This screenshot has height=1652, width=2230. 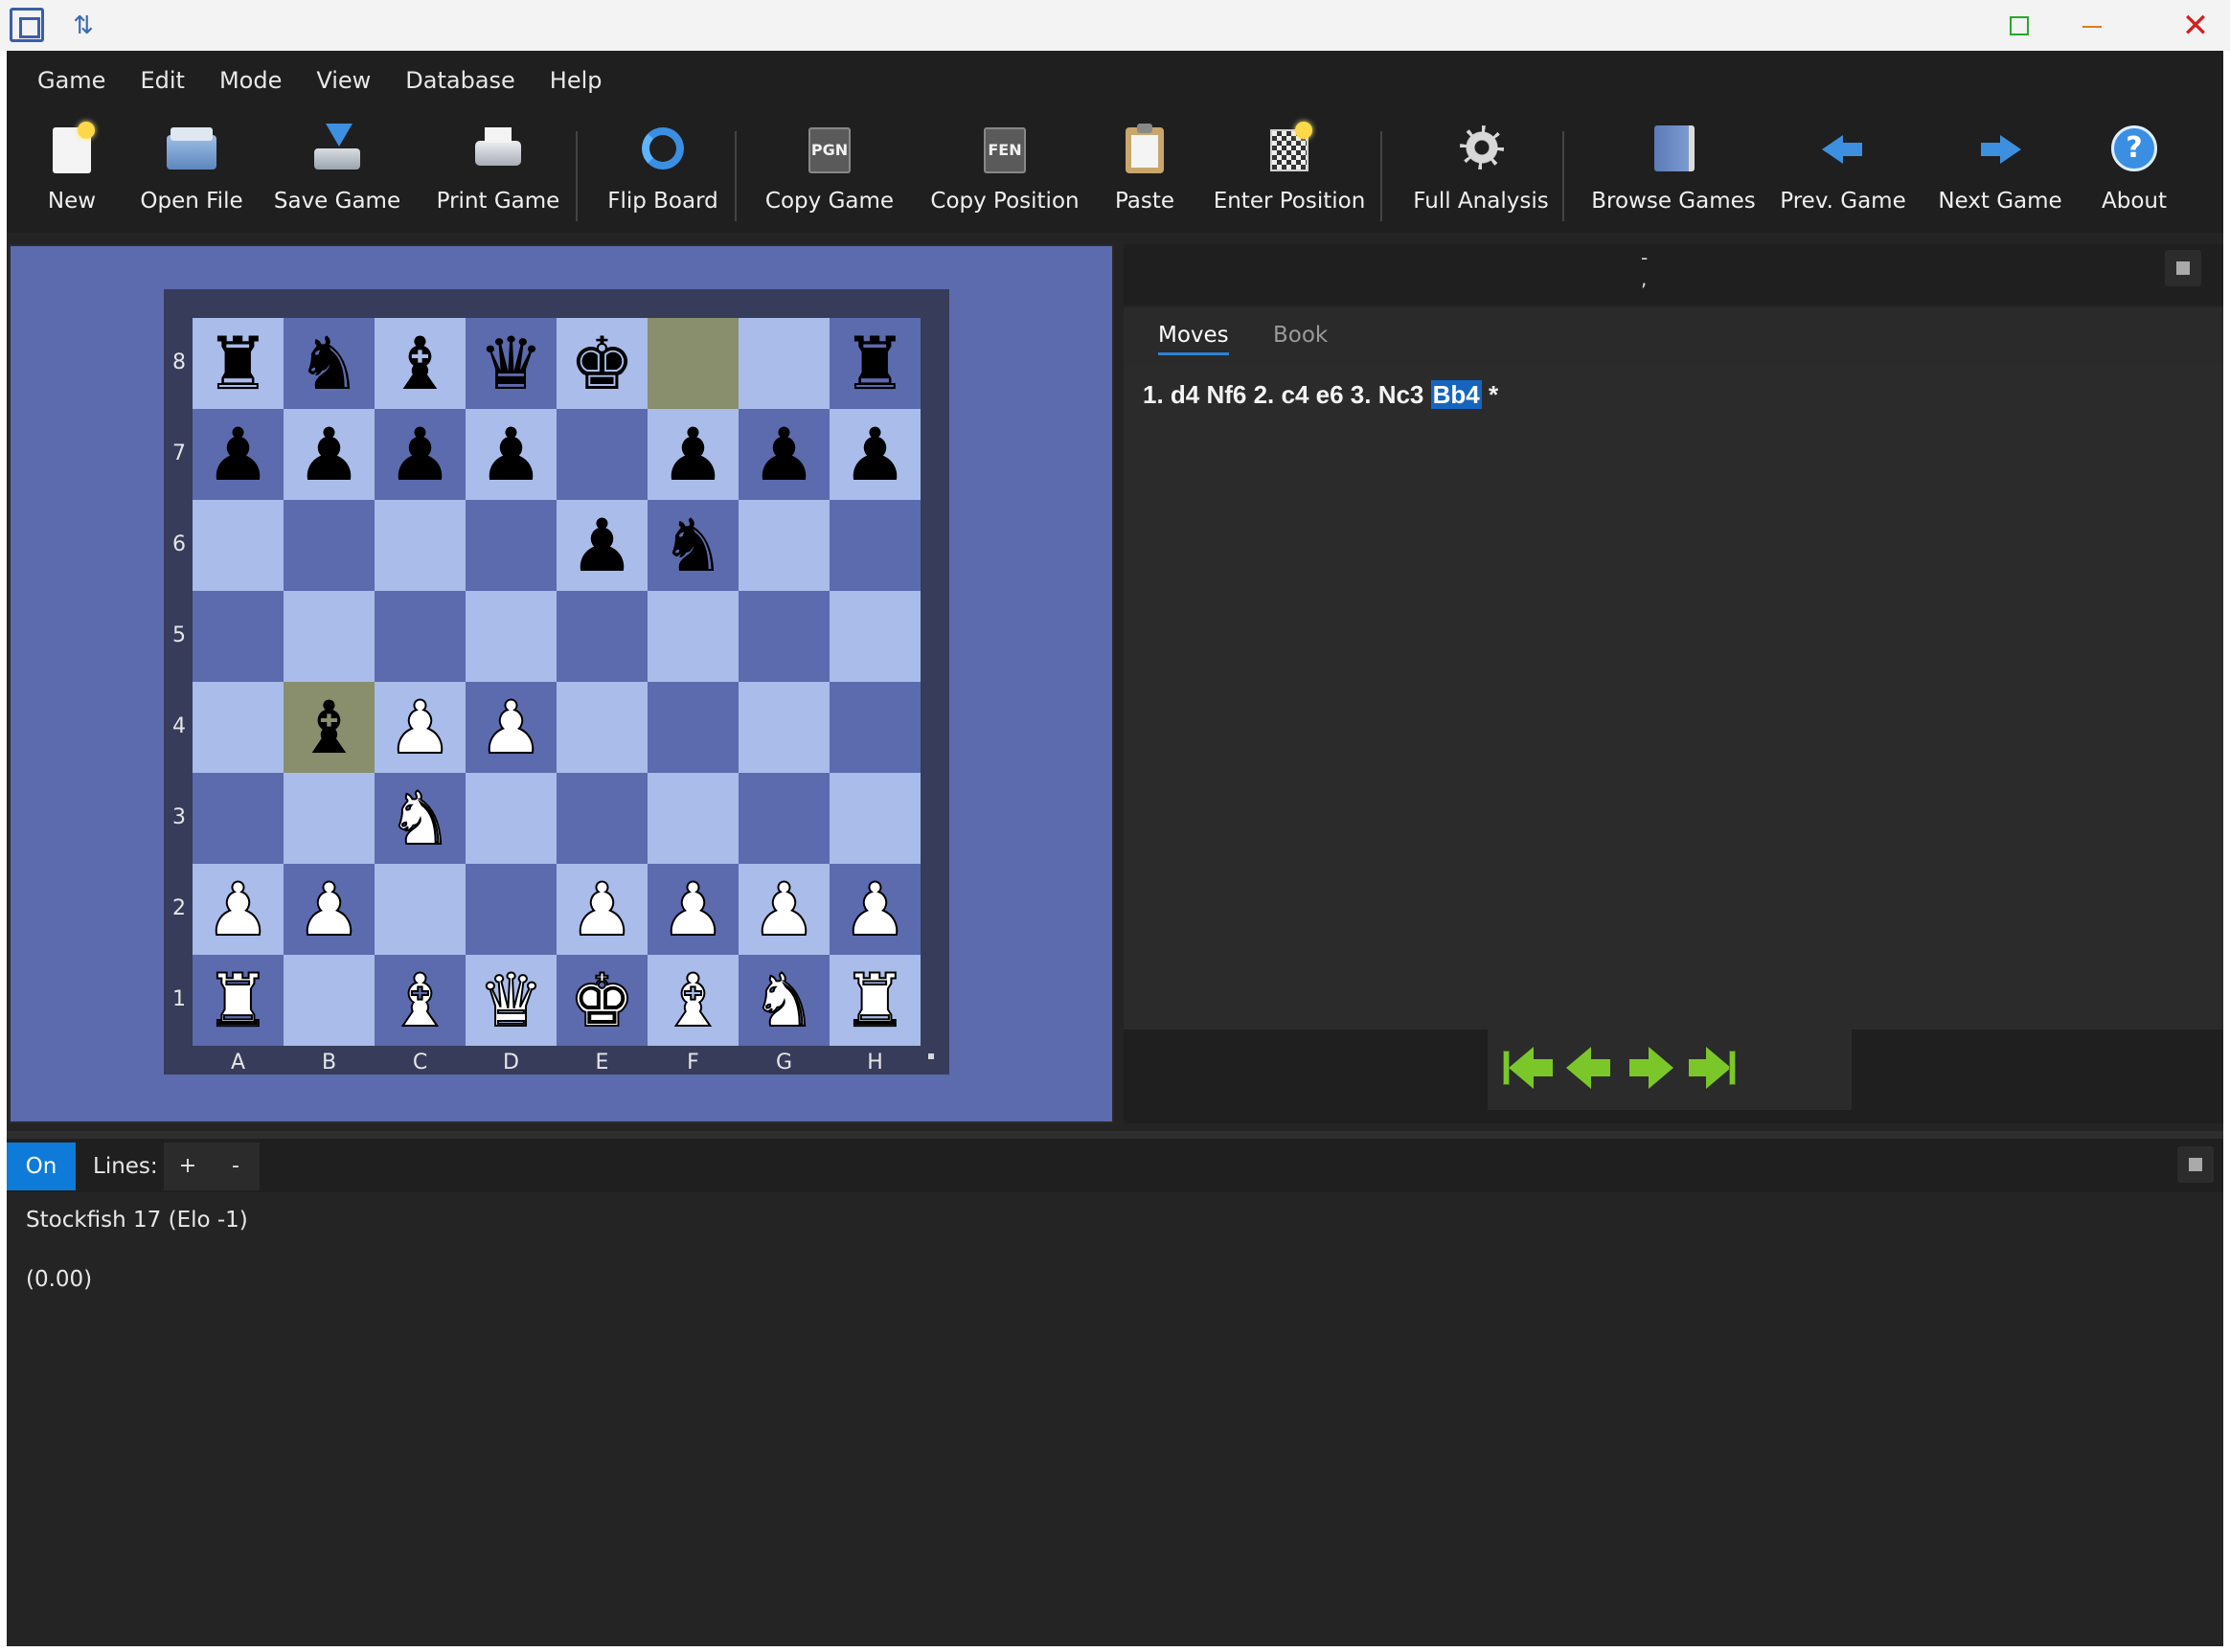 I want to click on square-e3, so click(x=603, y=819).